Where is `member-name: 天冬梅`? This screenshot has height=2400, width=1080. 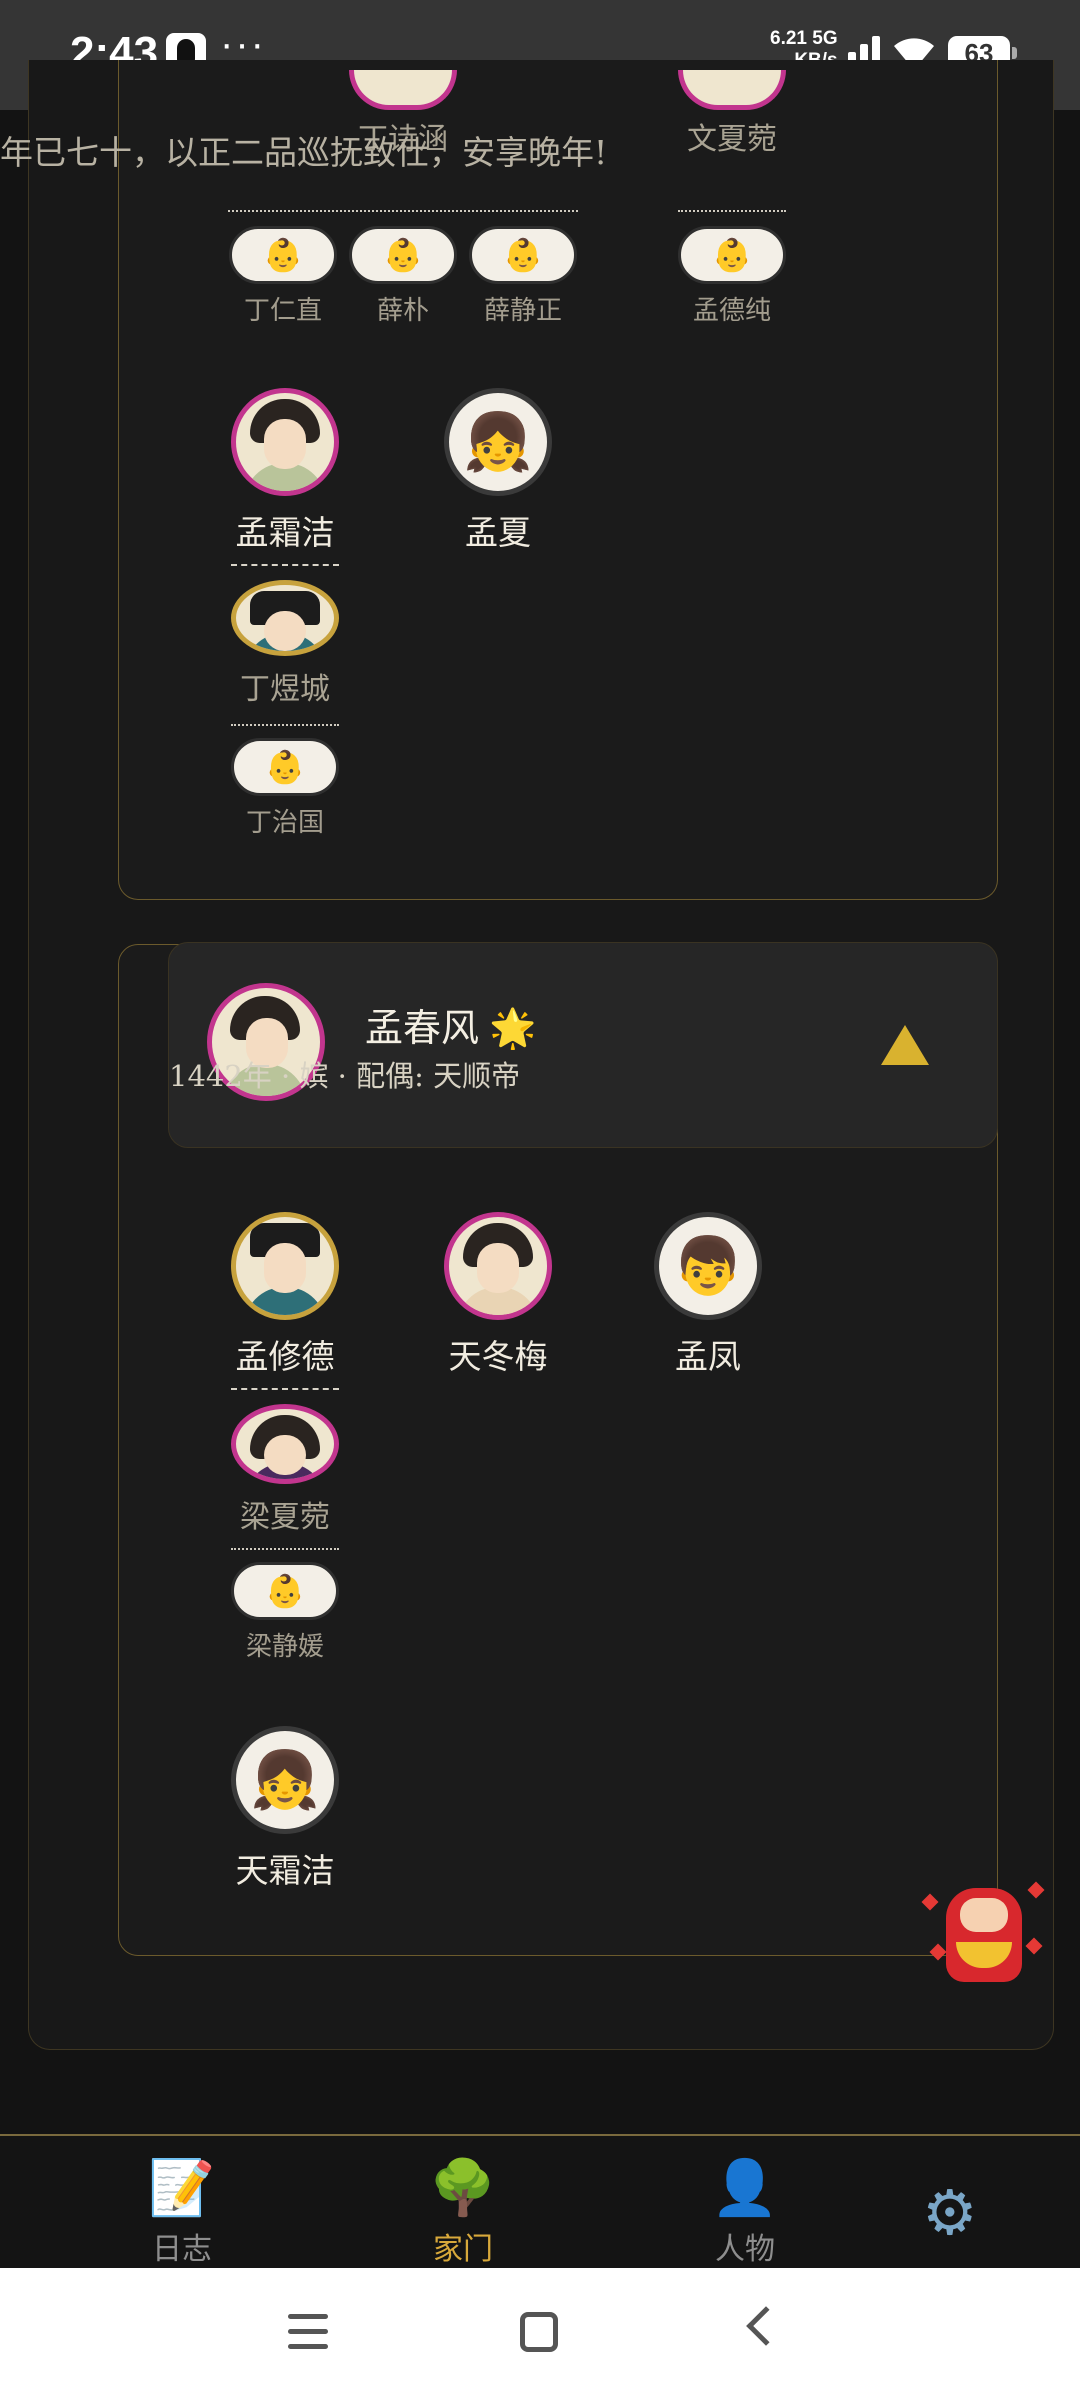 member-name: 天冬梅 is located at coordinates (498, 1356).